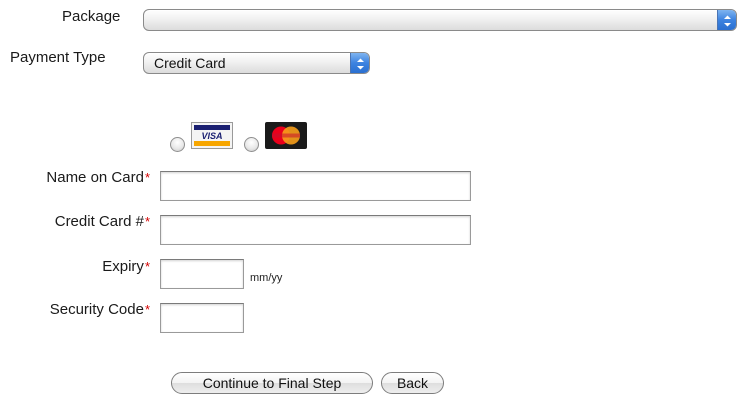 This screenshot has height=396, width=737. Describe the element at coordinates (286, 135) in the screenshot. I see `mastercard-logo-icon` at that location.